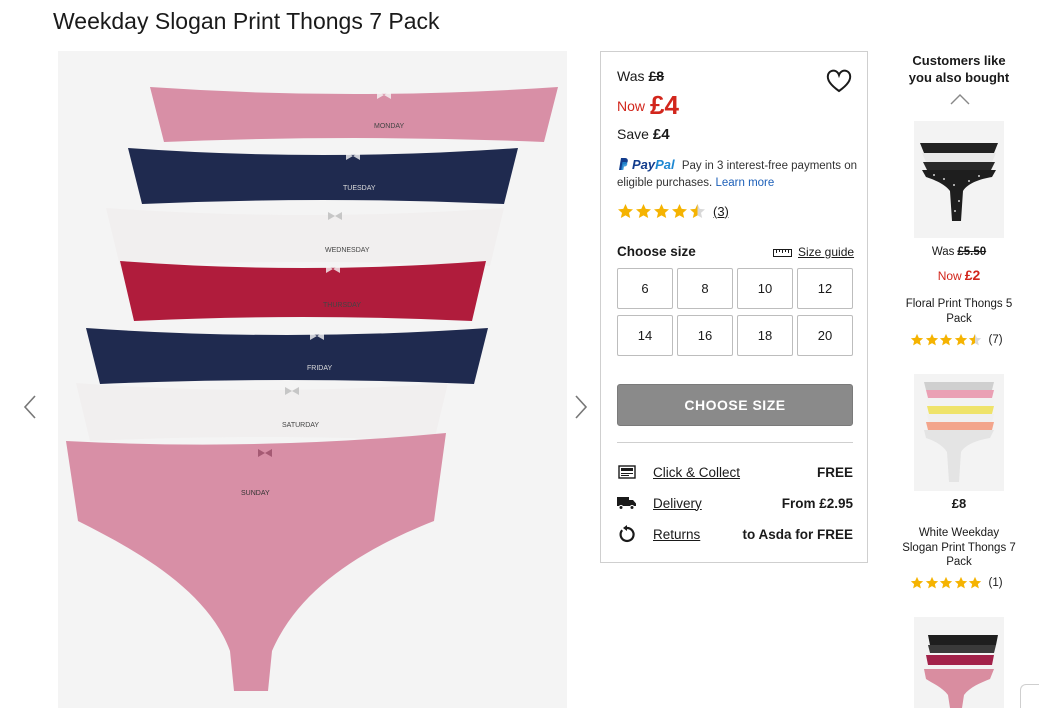  What do you see at coordinates (744, 183) in the screenshot?
I see `learn-more-link: Learn more` at bounding box center [744, 183].